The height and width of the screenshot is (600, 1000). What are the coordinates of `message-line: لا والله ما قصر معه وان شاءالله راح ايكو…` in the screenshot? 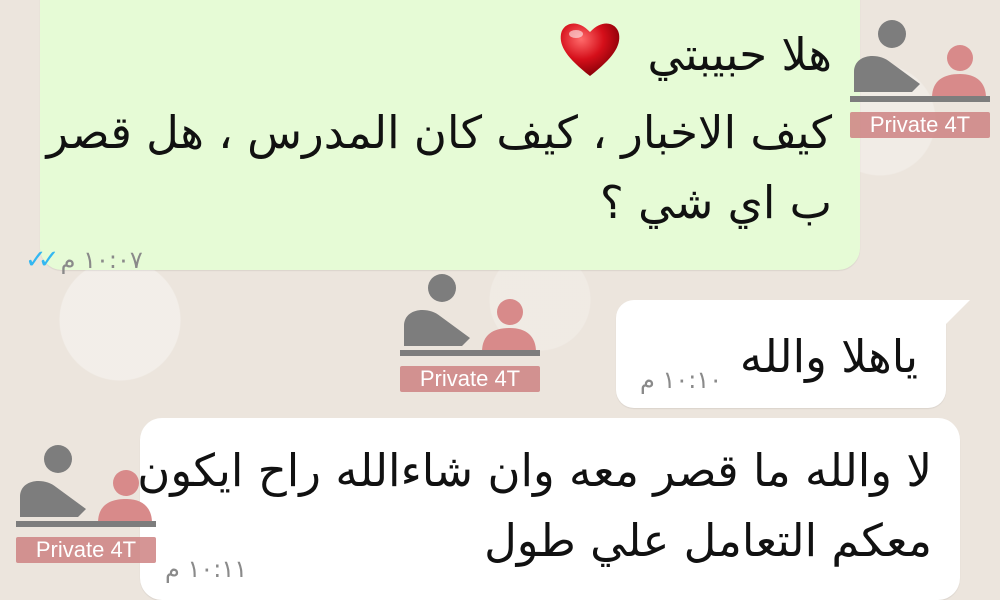 It's located at (534, 470).